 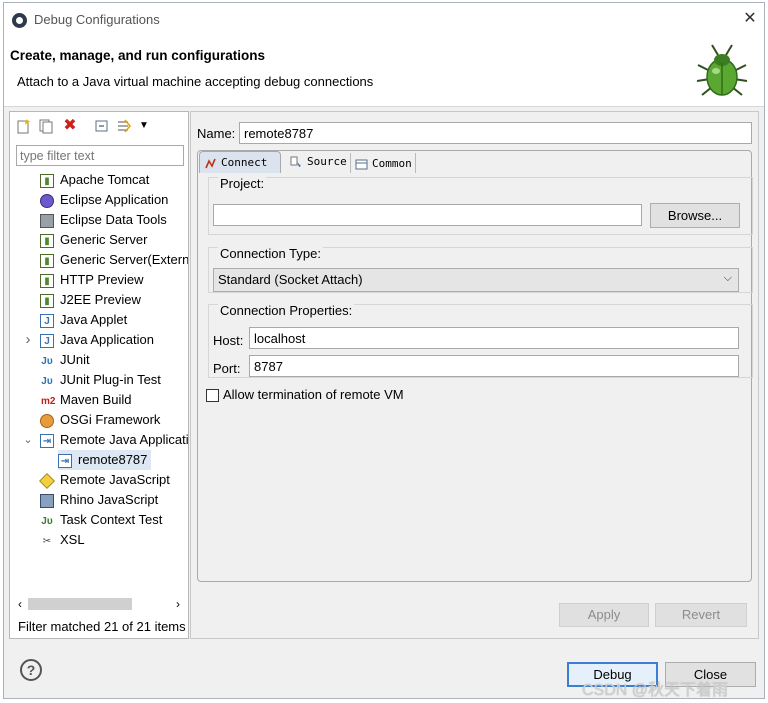 What do you see at coordinates (655, 690) in the screenshot?
I see `watermark: CSDN @秋天下着雨` at bounding box center [655, 690].